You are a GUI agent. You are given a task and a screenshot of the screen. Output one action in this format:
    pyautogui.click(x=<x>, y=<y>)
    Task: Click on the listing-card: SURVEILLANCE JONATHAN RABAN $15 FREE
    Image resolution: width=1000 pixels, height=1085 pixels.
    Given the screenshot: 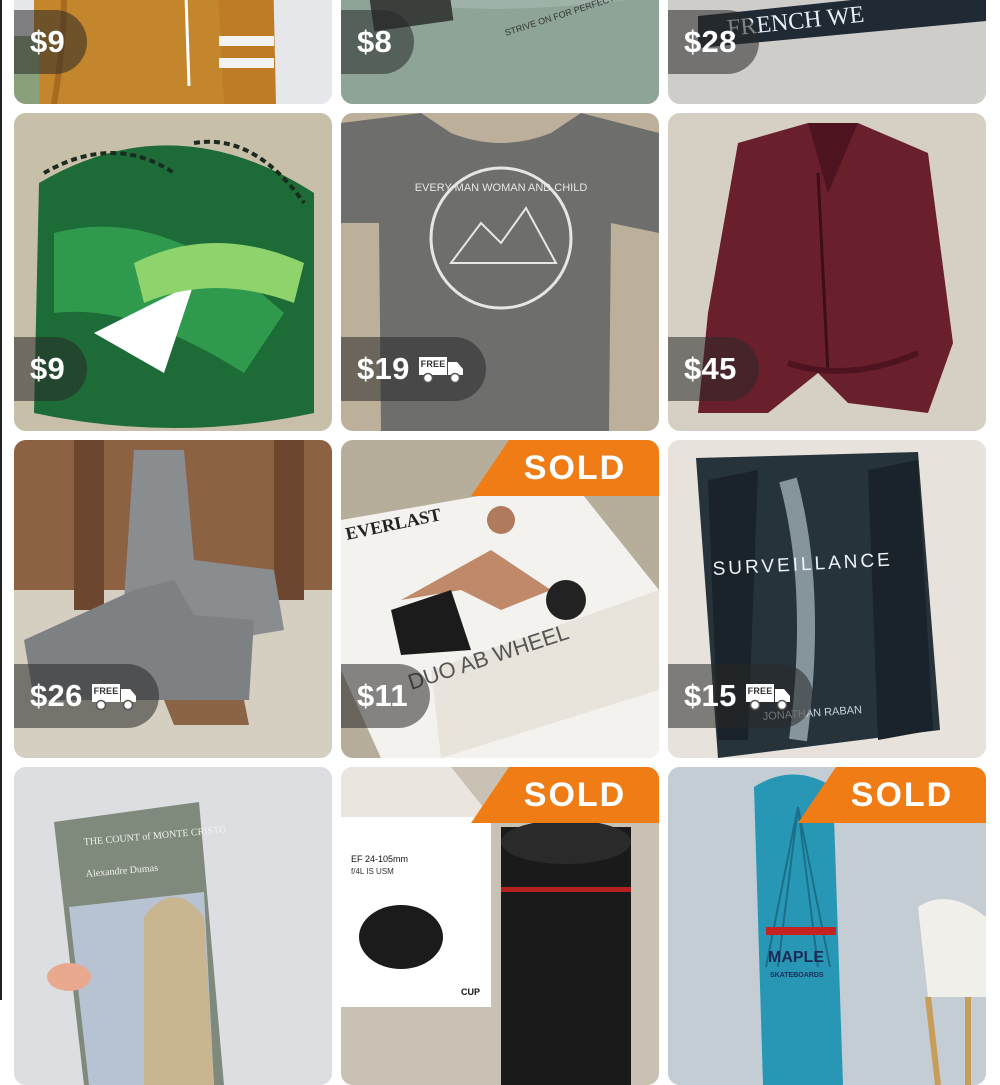 What is the action you would take?
    pyautogui.click(x=827, y=599)
    